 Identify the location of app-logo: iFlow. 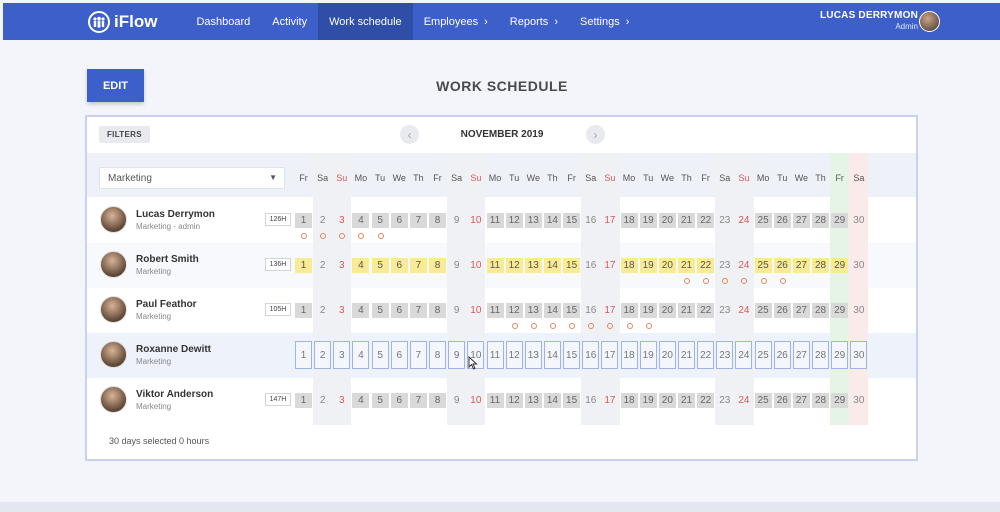
(122, 21).